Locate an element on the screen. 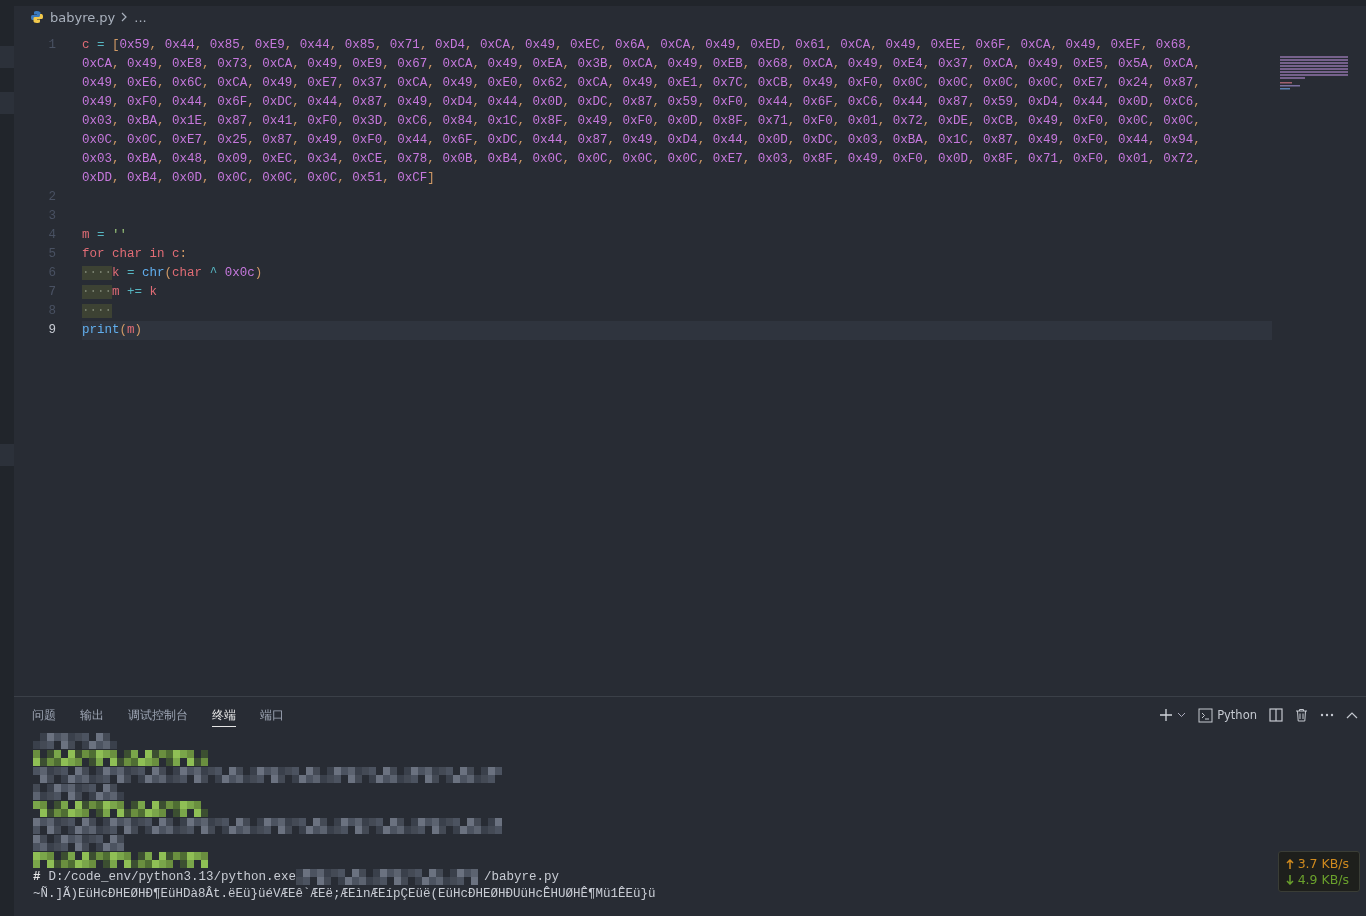 This screenshot has height=916, width=1366. download-arrow-icon is located at coordinates (1289, 879).